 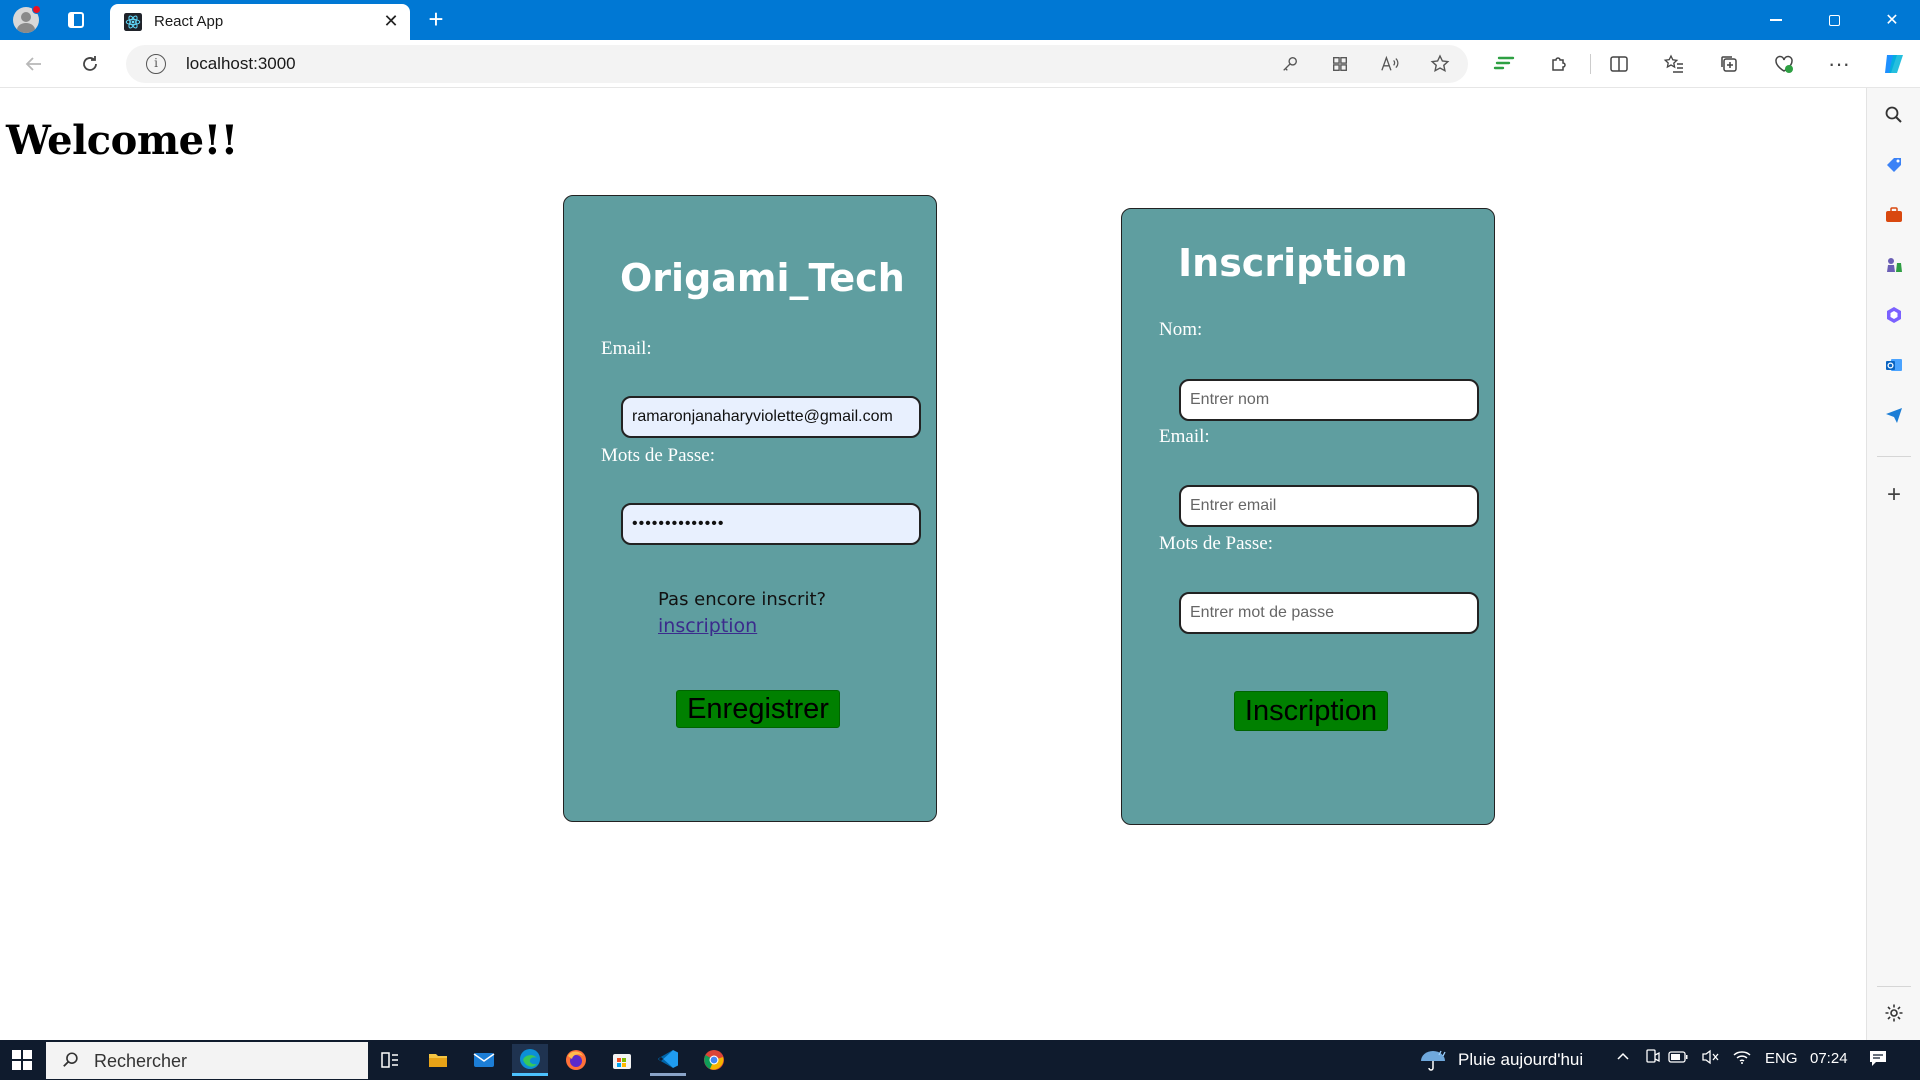 What do you see at coordinates (156, 64) in the screenshot?
I see `site-info-icon: i` at bounding box center [156, 64].